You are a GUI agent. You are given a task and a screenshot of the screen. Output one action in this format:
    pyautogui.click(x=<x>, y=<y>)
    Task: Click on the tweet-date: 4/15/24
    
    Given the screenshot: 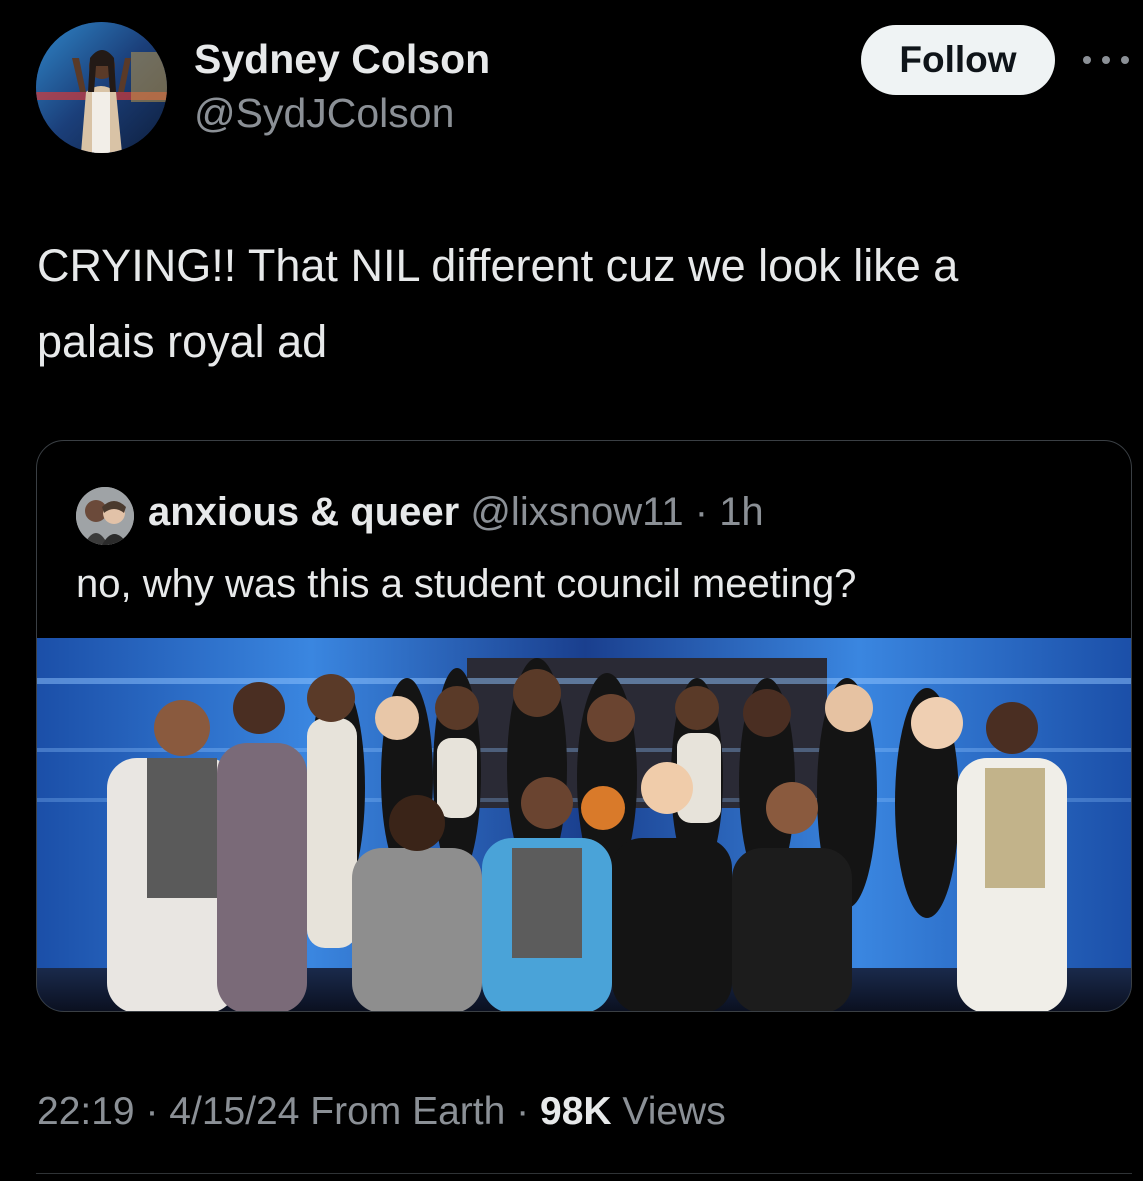 What is the action you would take?
    pyautogui.click(x=234, y=1111)
    